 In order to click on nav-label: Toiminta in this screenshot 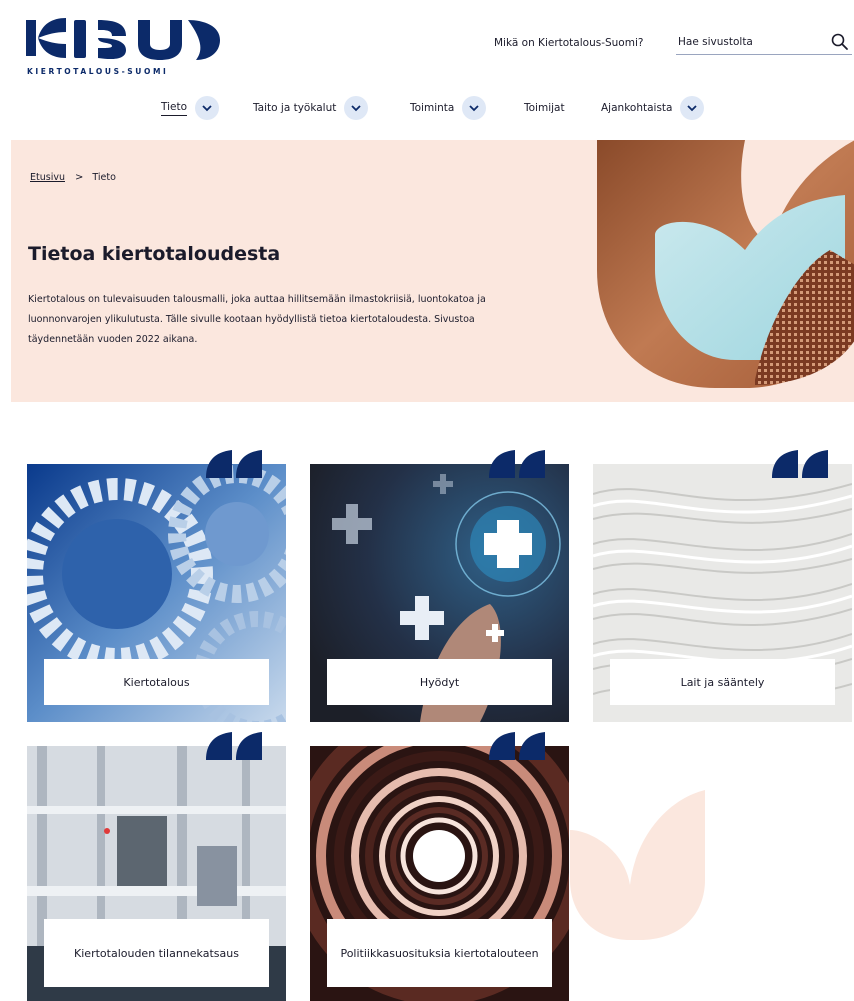, I will do `click(432, 108)`.